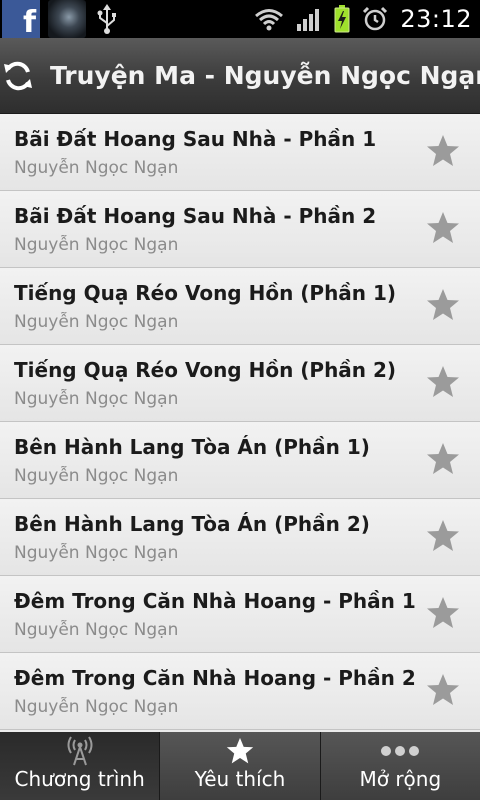 The height and width of the screenshot is (800, 480). What do you see at coordinates (192, 524) in the screenshot?
I see `item-title: Bên Hành Lang Tòa Án (Phần 2)` at bounding box center [192, 524].